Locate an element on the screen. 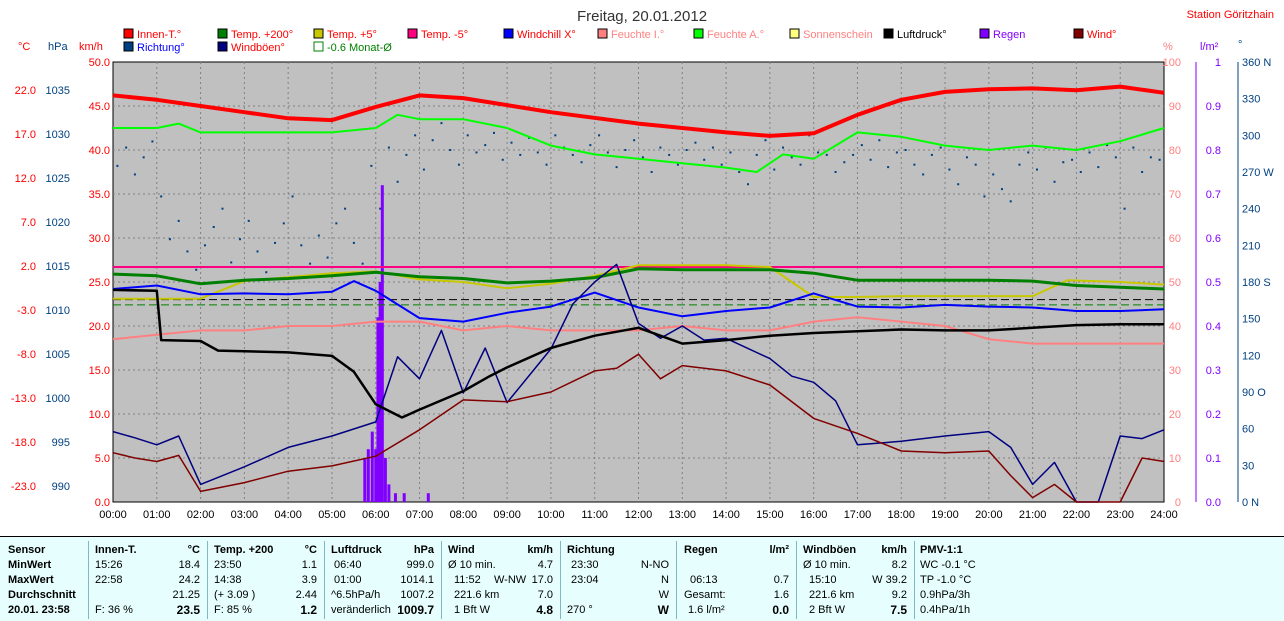 This screenshot has height=621, width=1284. tick-label-temp: 7.0 is located at coordinates (28, 223).